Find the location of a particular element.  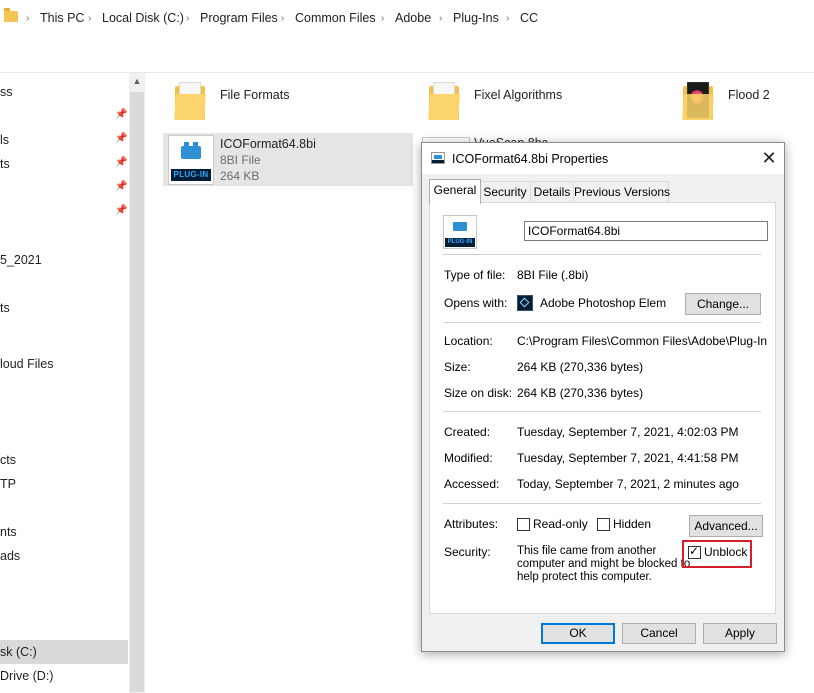

file-name: VueScan 8bc is located at coordinates (511, 137).